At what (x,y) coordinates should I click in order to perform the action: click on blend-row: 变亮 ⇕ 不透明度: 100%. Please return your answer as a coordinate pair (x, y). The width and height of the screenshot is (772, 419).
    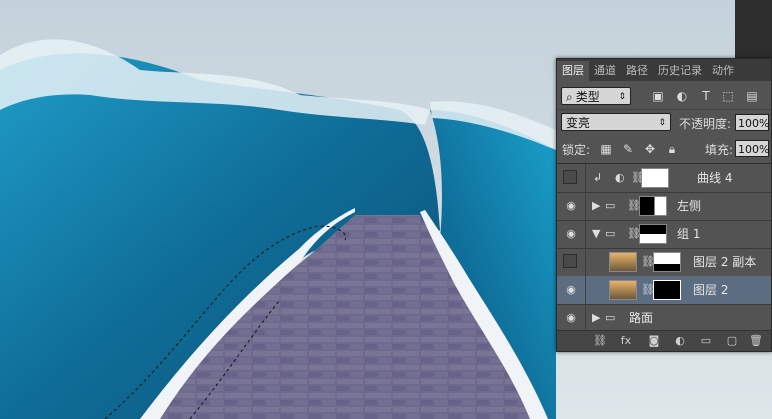
    Looking at the image, I should click on (664, 123).